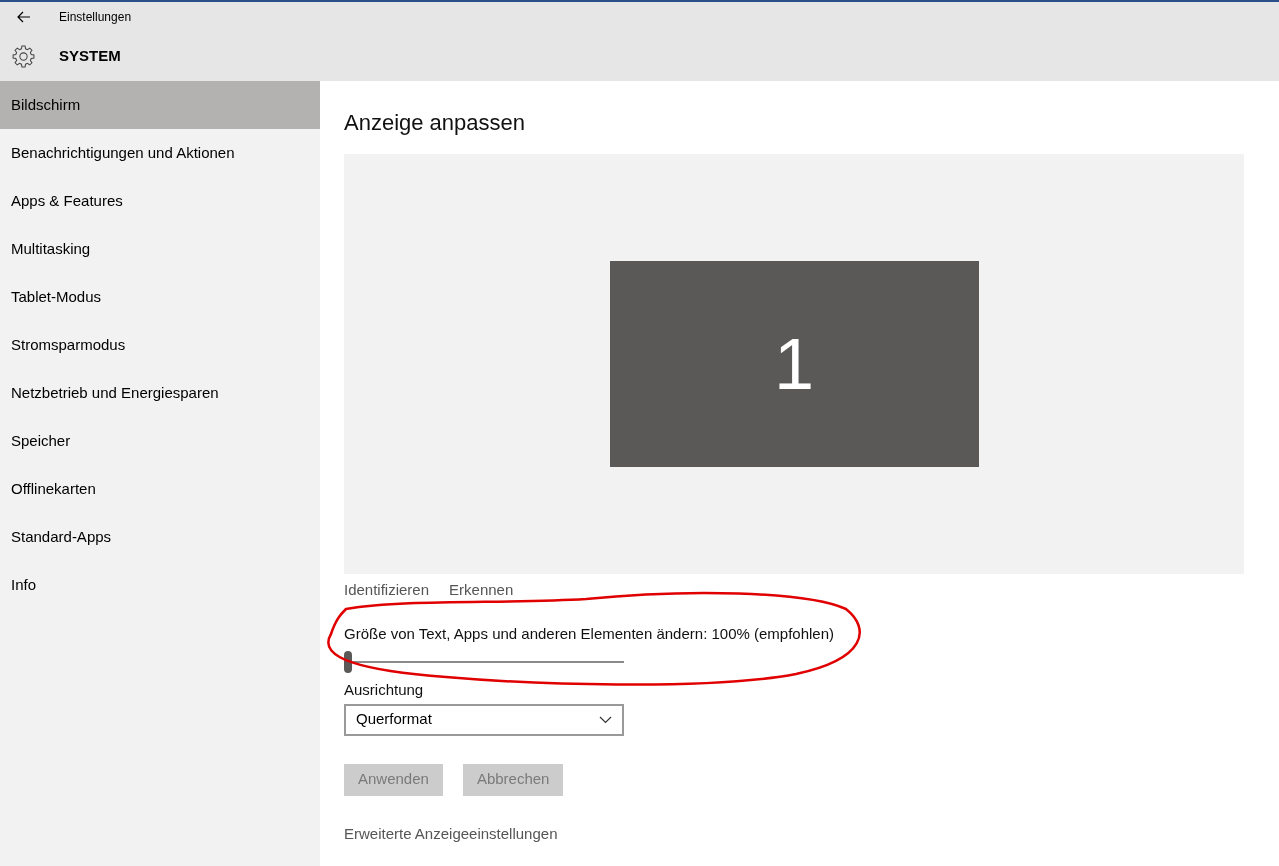 This screenshot has height=866, width=1279. I want to click on window-title: Einstellungen, so click(95, 17).